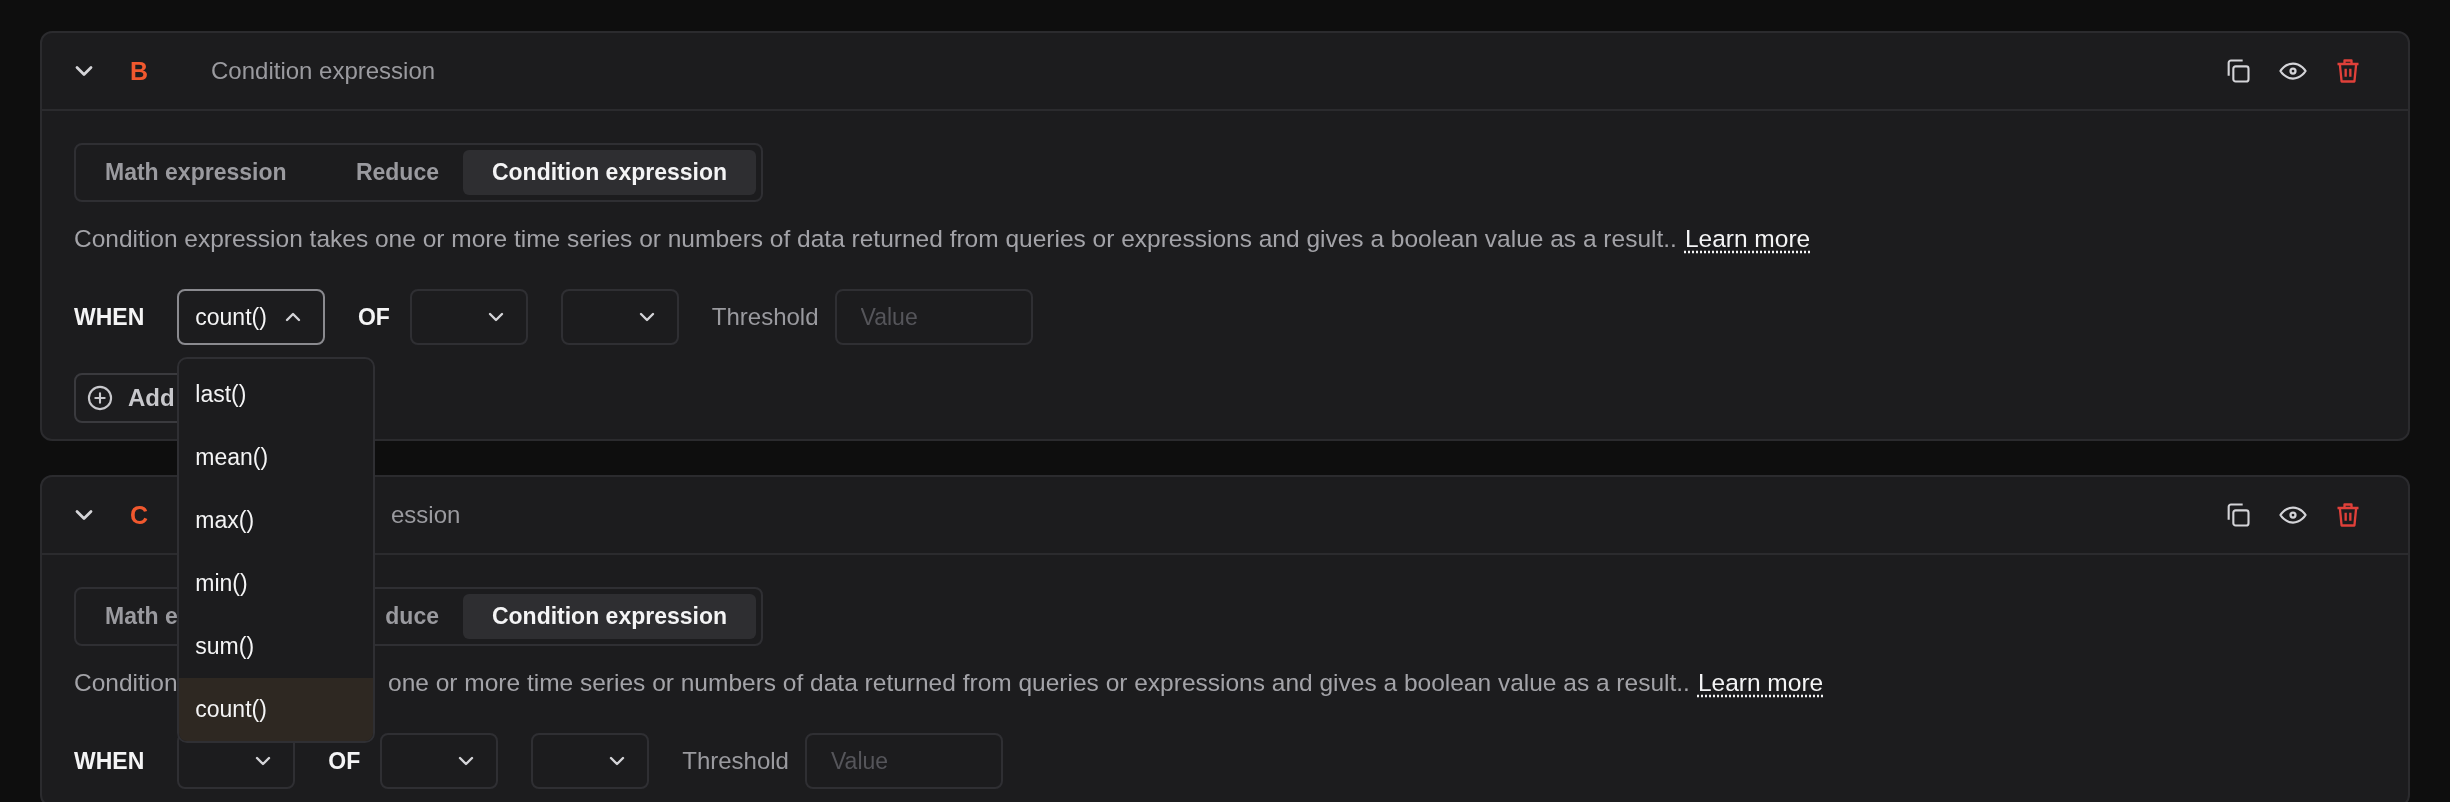 The image size is (2450, 802). Describe the element at coordinates (426, 515) in the screenshot. I see `query-type: ession` at that location.